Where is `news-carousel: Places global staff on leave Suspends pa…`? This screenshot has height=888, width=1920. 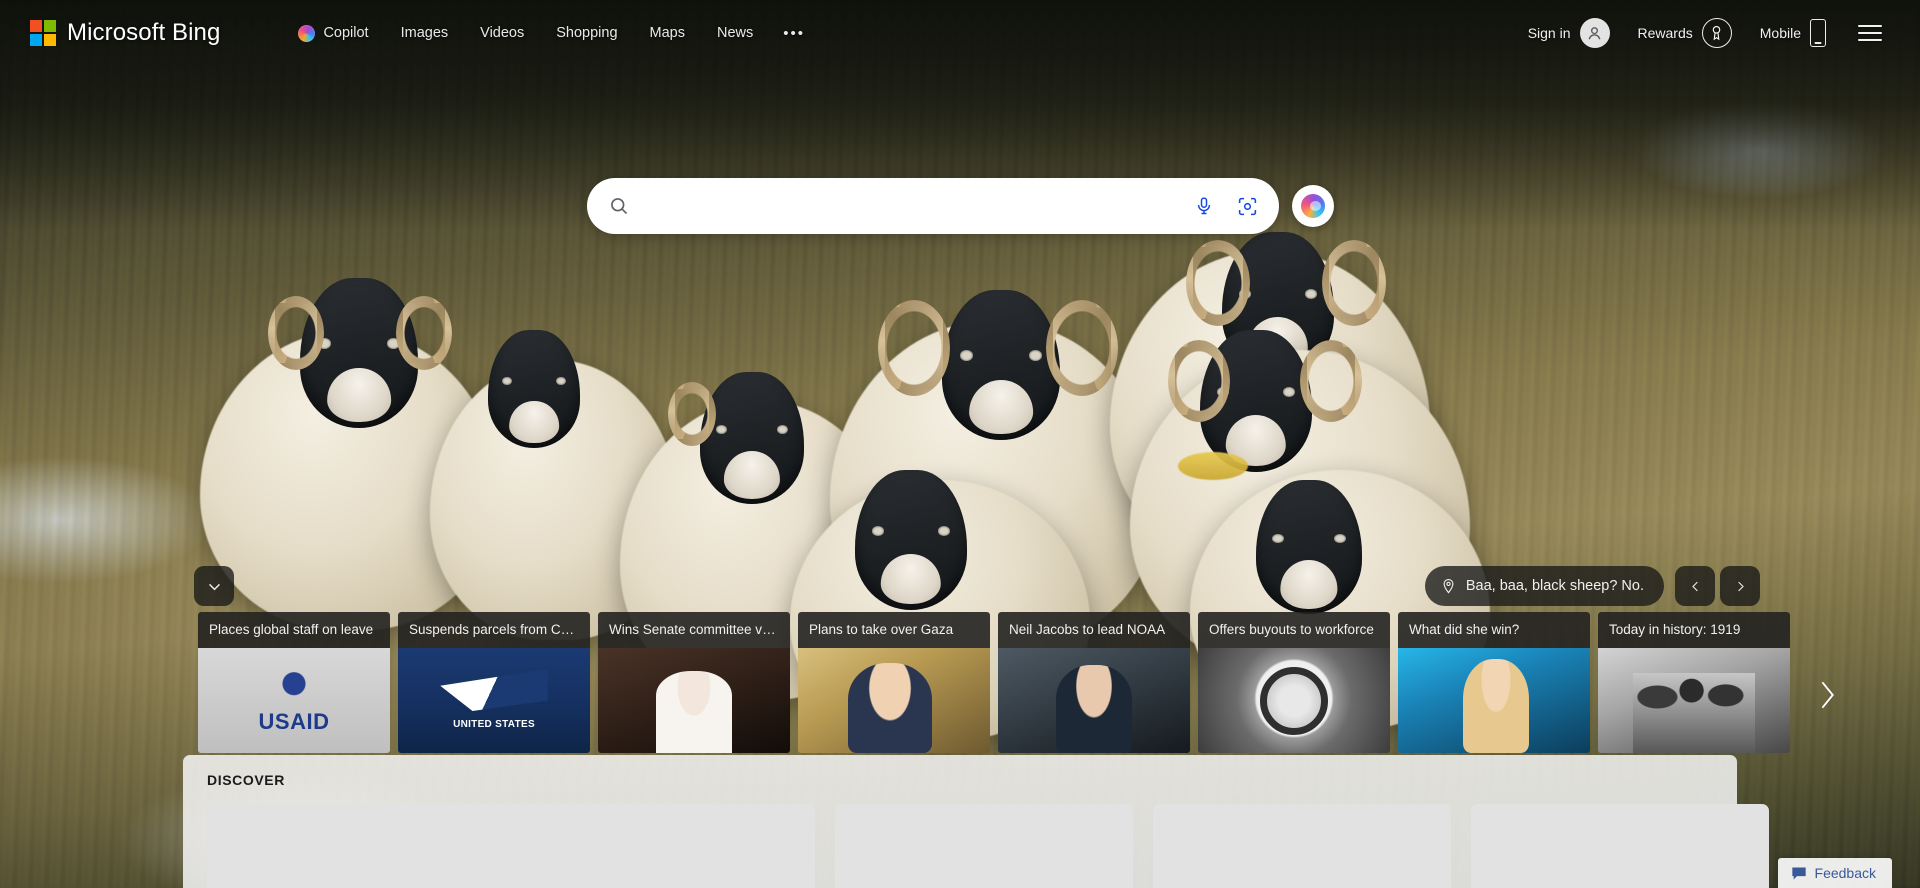 news-carousel: Places global staff on leave Suspends pa… is located at coordinates (1059, 682).